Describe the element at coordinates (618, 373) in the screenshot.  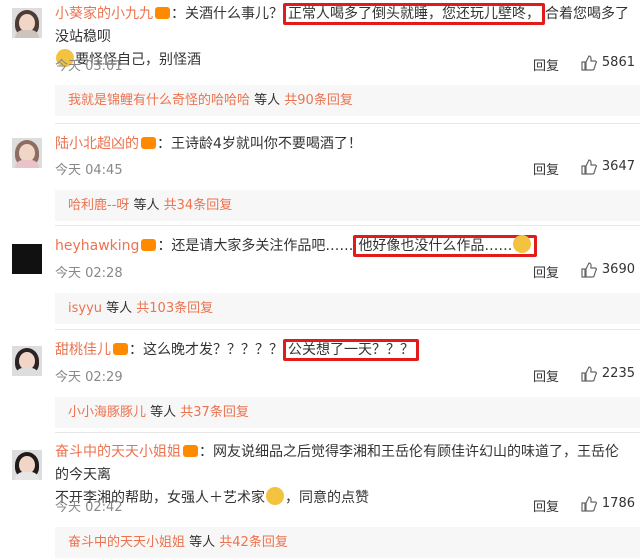
I see `like-count: 2235` at that location.